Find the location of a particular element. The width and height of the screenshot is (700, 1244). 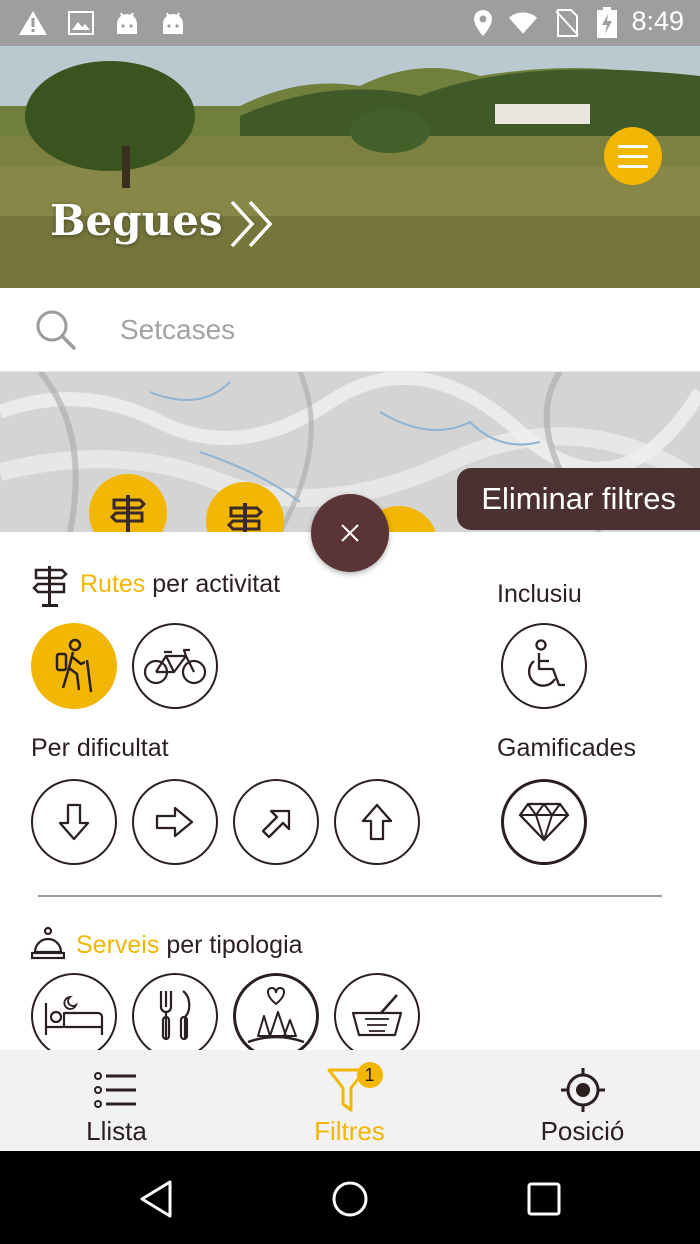

home-icon is located at coordinates (350, 1199).